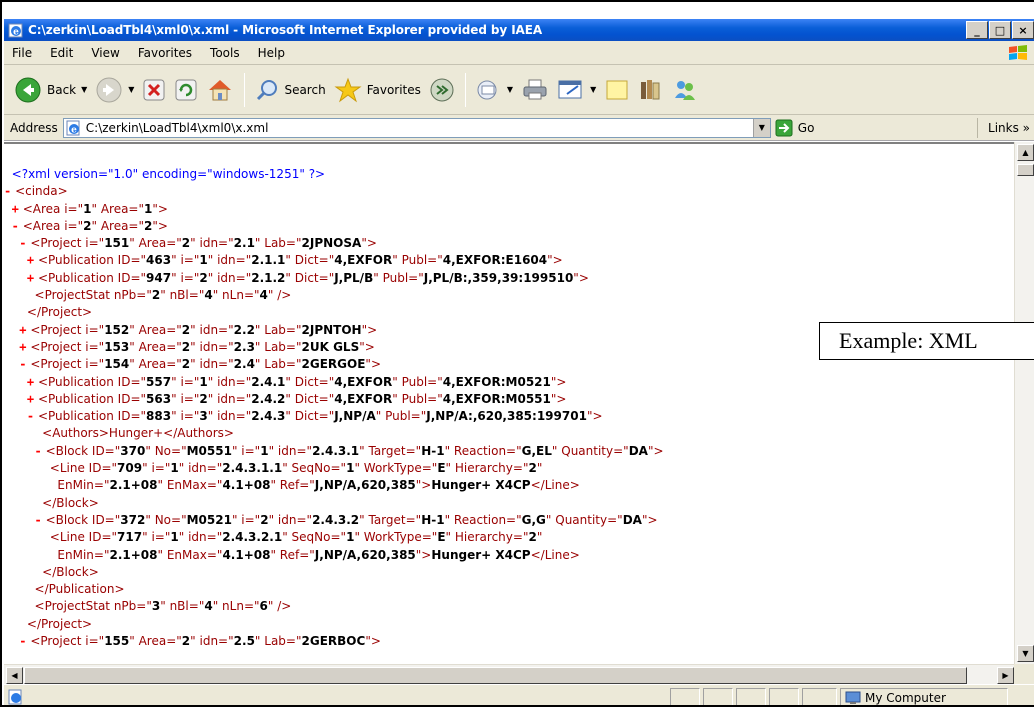  I want to click on scroll-down-icon: ▼, so click(1025, 653).